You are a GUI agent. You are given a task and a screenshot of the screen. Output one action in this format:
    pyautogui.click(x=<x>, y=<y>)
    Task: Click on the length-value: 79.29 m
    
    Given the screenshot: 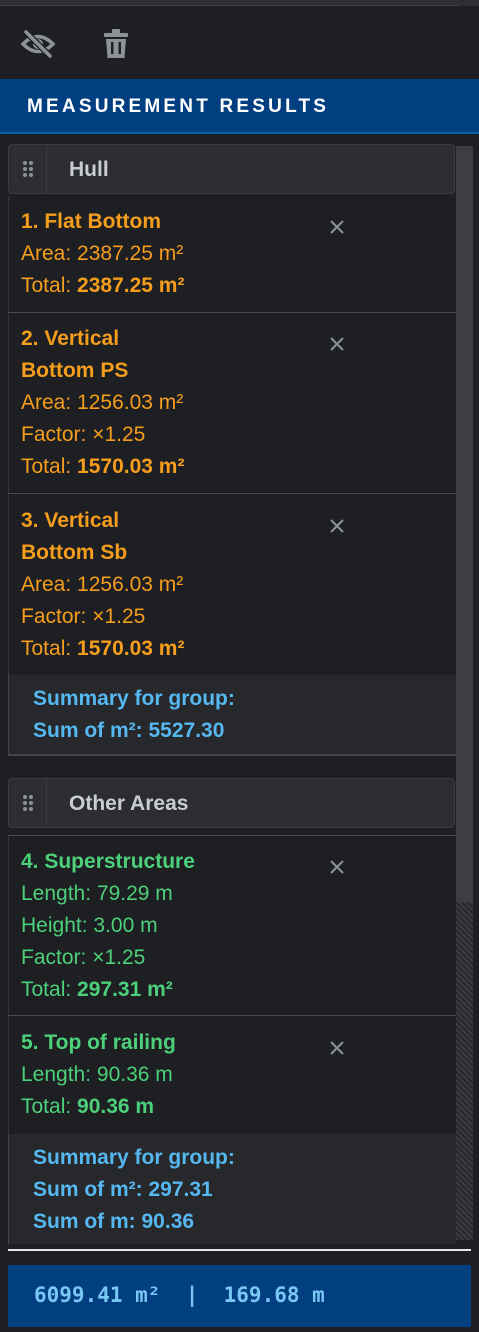 What is the action you would take?
    pyautogui.click(x=134, y=893)
    